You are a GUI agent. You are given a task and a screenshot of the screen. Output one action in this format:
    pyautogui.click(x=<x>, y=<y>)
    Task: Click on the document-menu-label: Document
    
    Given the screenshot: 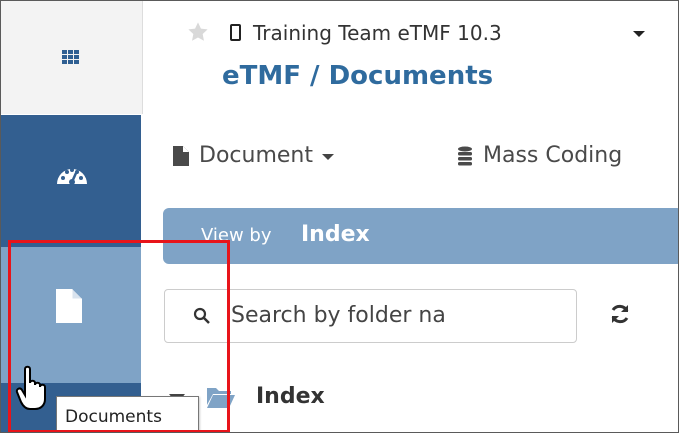 What is the action you would take?
    pyautogui.click(x=256, y=155)
    